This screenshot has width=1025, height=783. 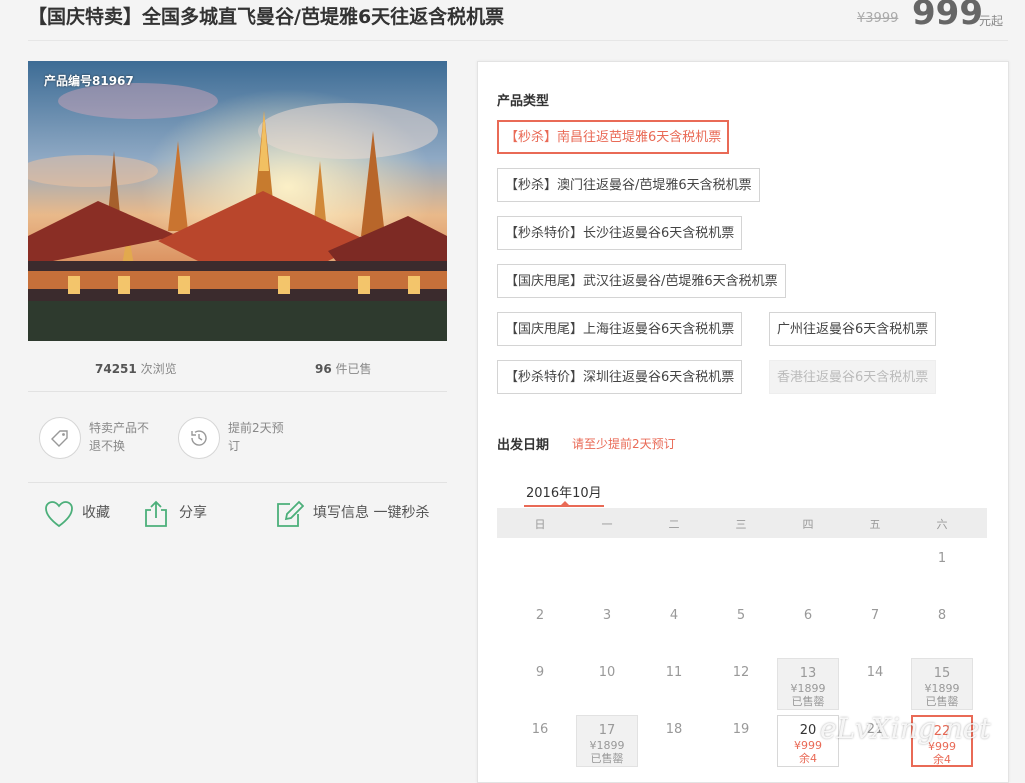 What do you see at coordinates (607, 684) in the screenshot?
I see `calendar-day: 10` at bounding box center [607, 684].